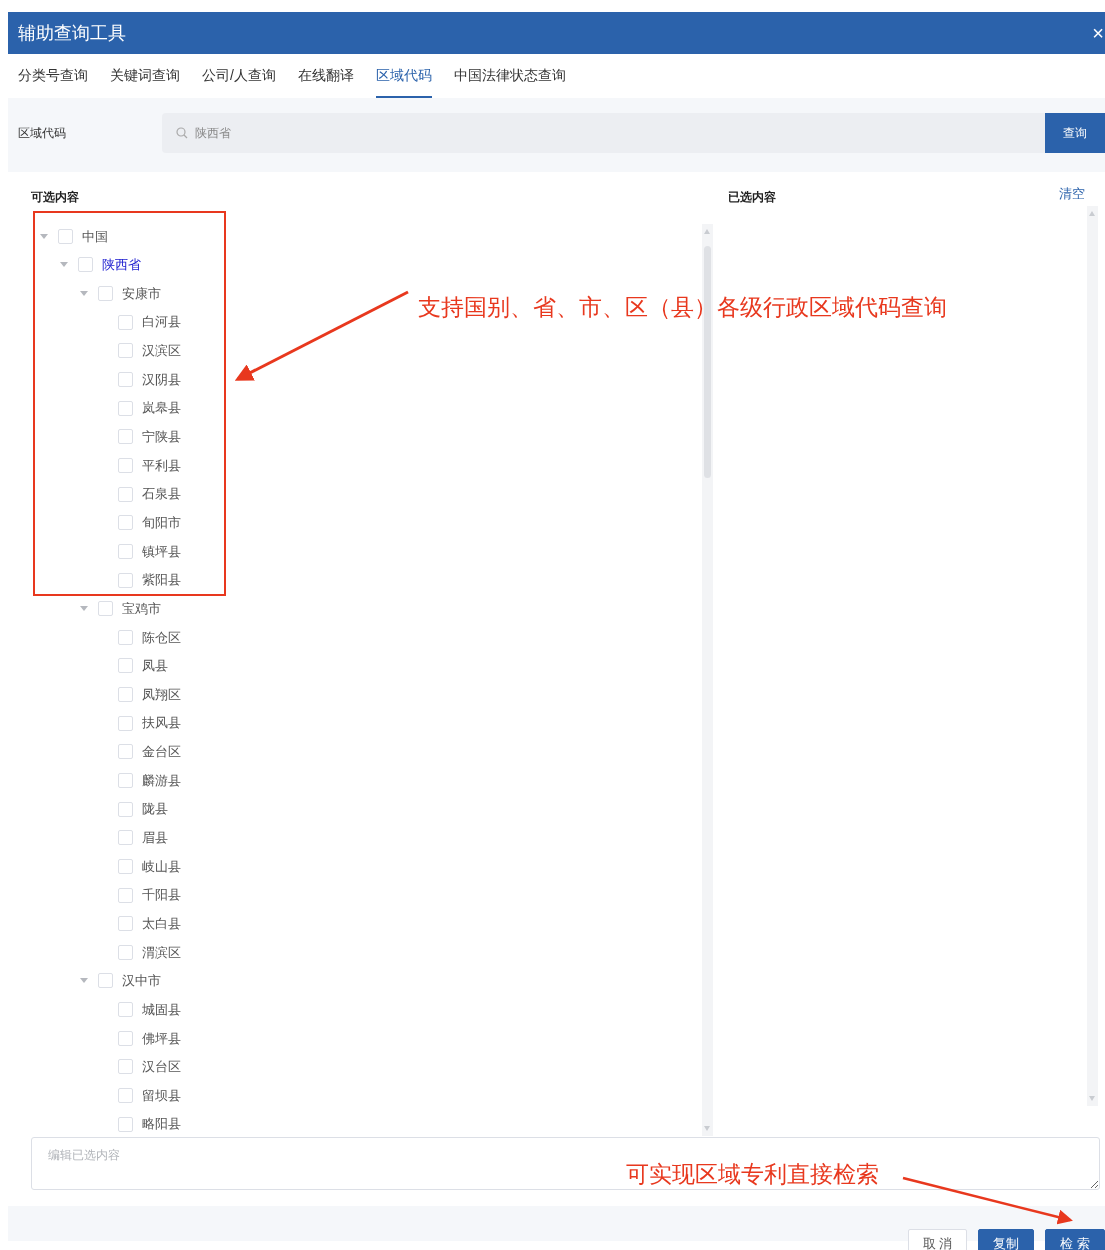  What do you see at coordinates (937, 1239) in the screenshot?
I see `action-button: 取 消` at bounding box center [937, 1239].